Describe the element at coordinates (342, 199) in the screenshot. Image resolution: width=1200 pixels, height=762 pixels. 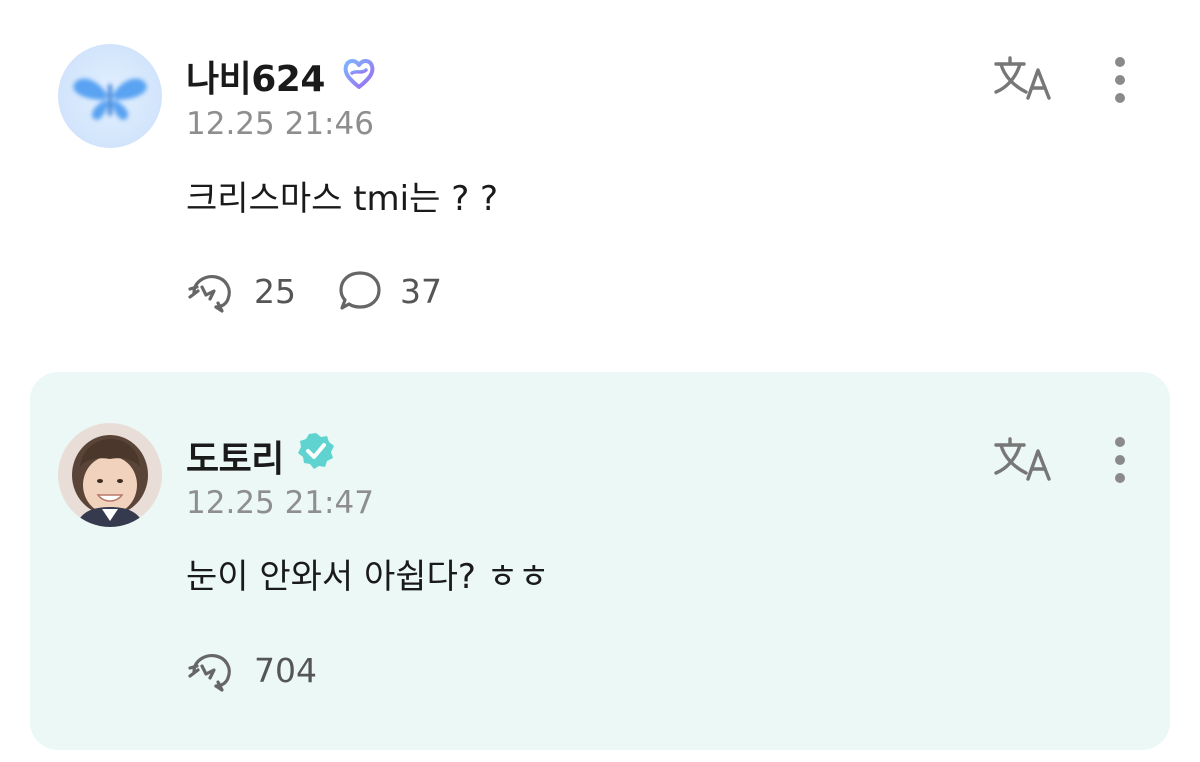
I see `post-text: 크리스마스 tmi는 ? ?` at that location.